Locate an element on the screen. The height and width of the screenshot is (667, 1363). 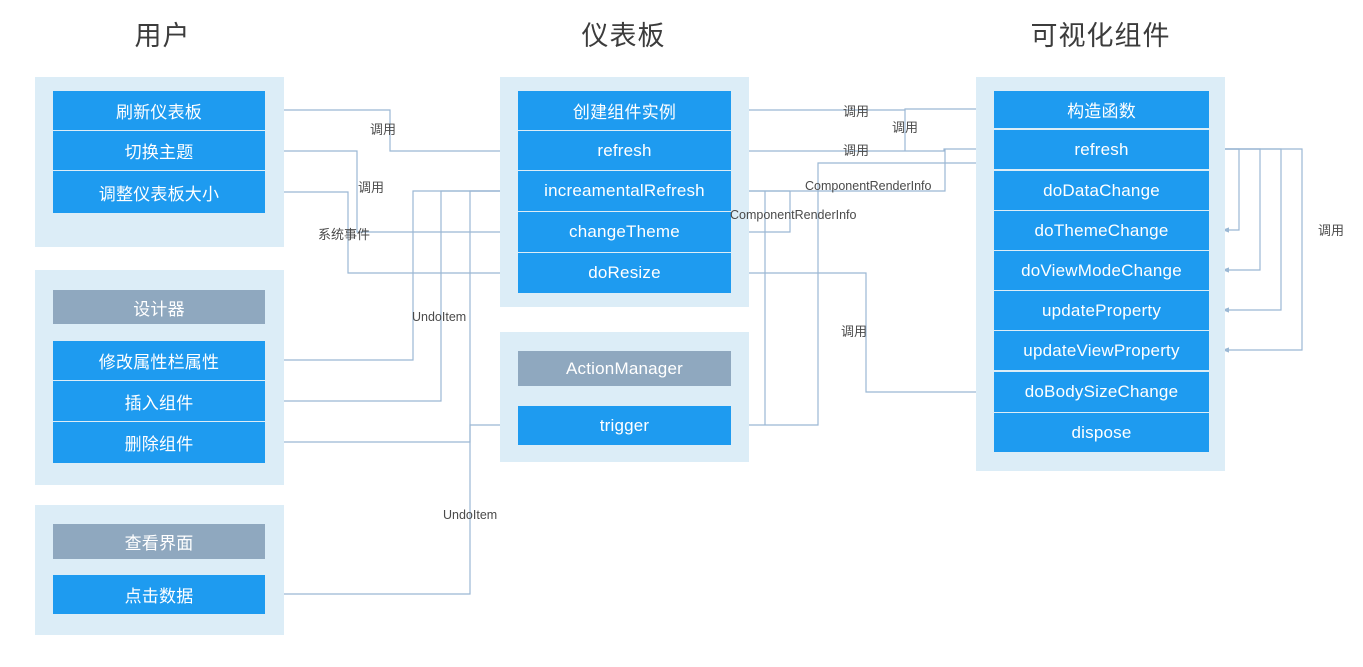
node-do-resize: doResize is located at coordinates (624, 273).